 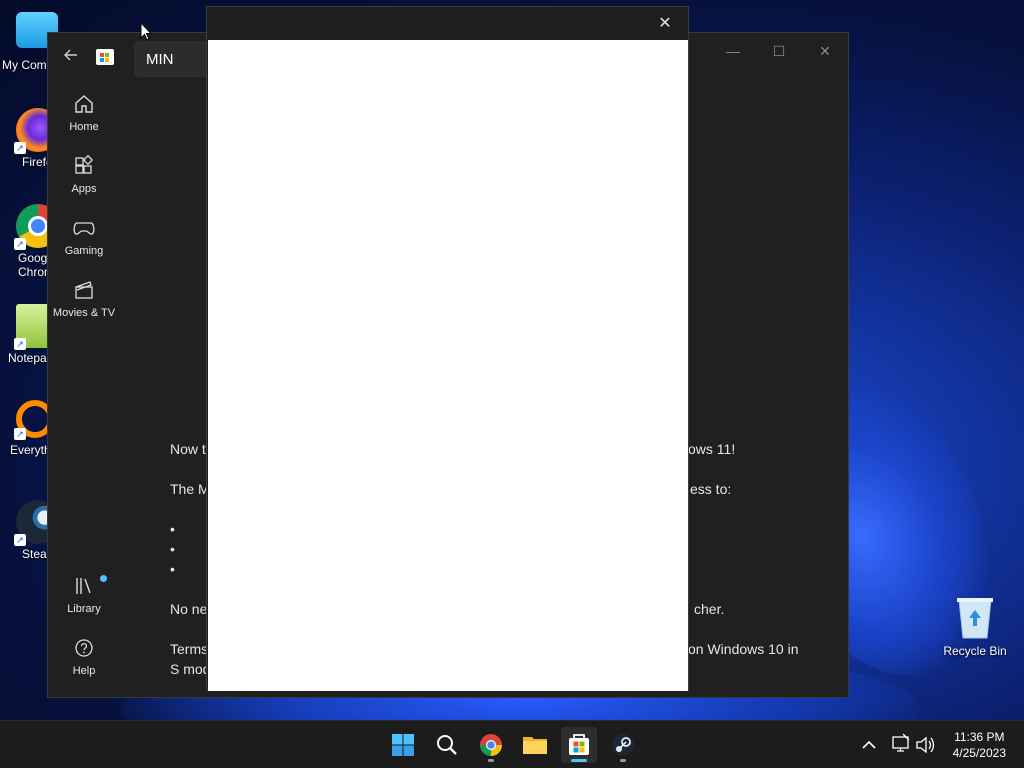 I want to click on nav-item-apps: Apps, so click(x=84, y=183).